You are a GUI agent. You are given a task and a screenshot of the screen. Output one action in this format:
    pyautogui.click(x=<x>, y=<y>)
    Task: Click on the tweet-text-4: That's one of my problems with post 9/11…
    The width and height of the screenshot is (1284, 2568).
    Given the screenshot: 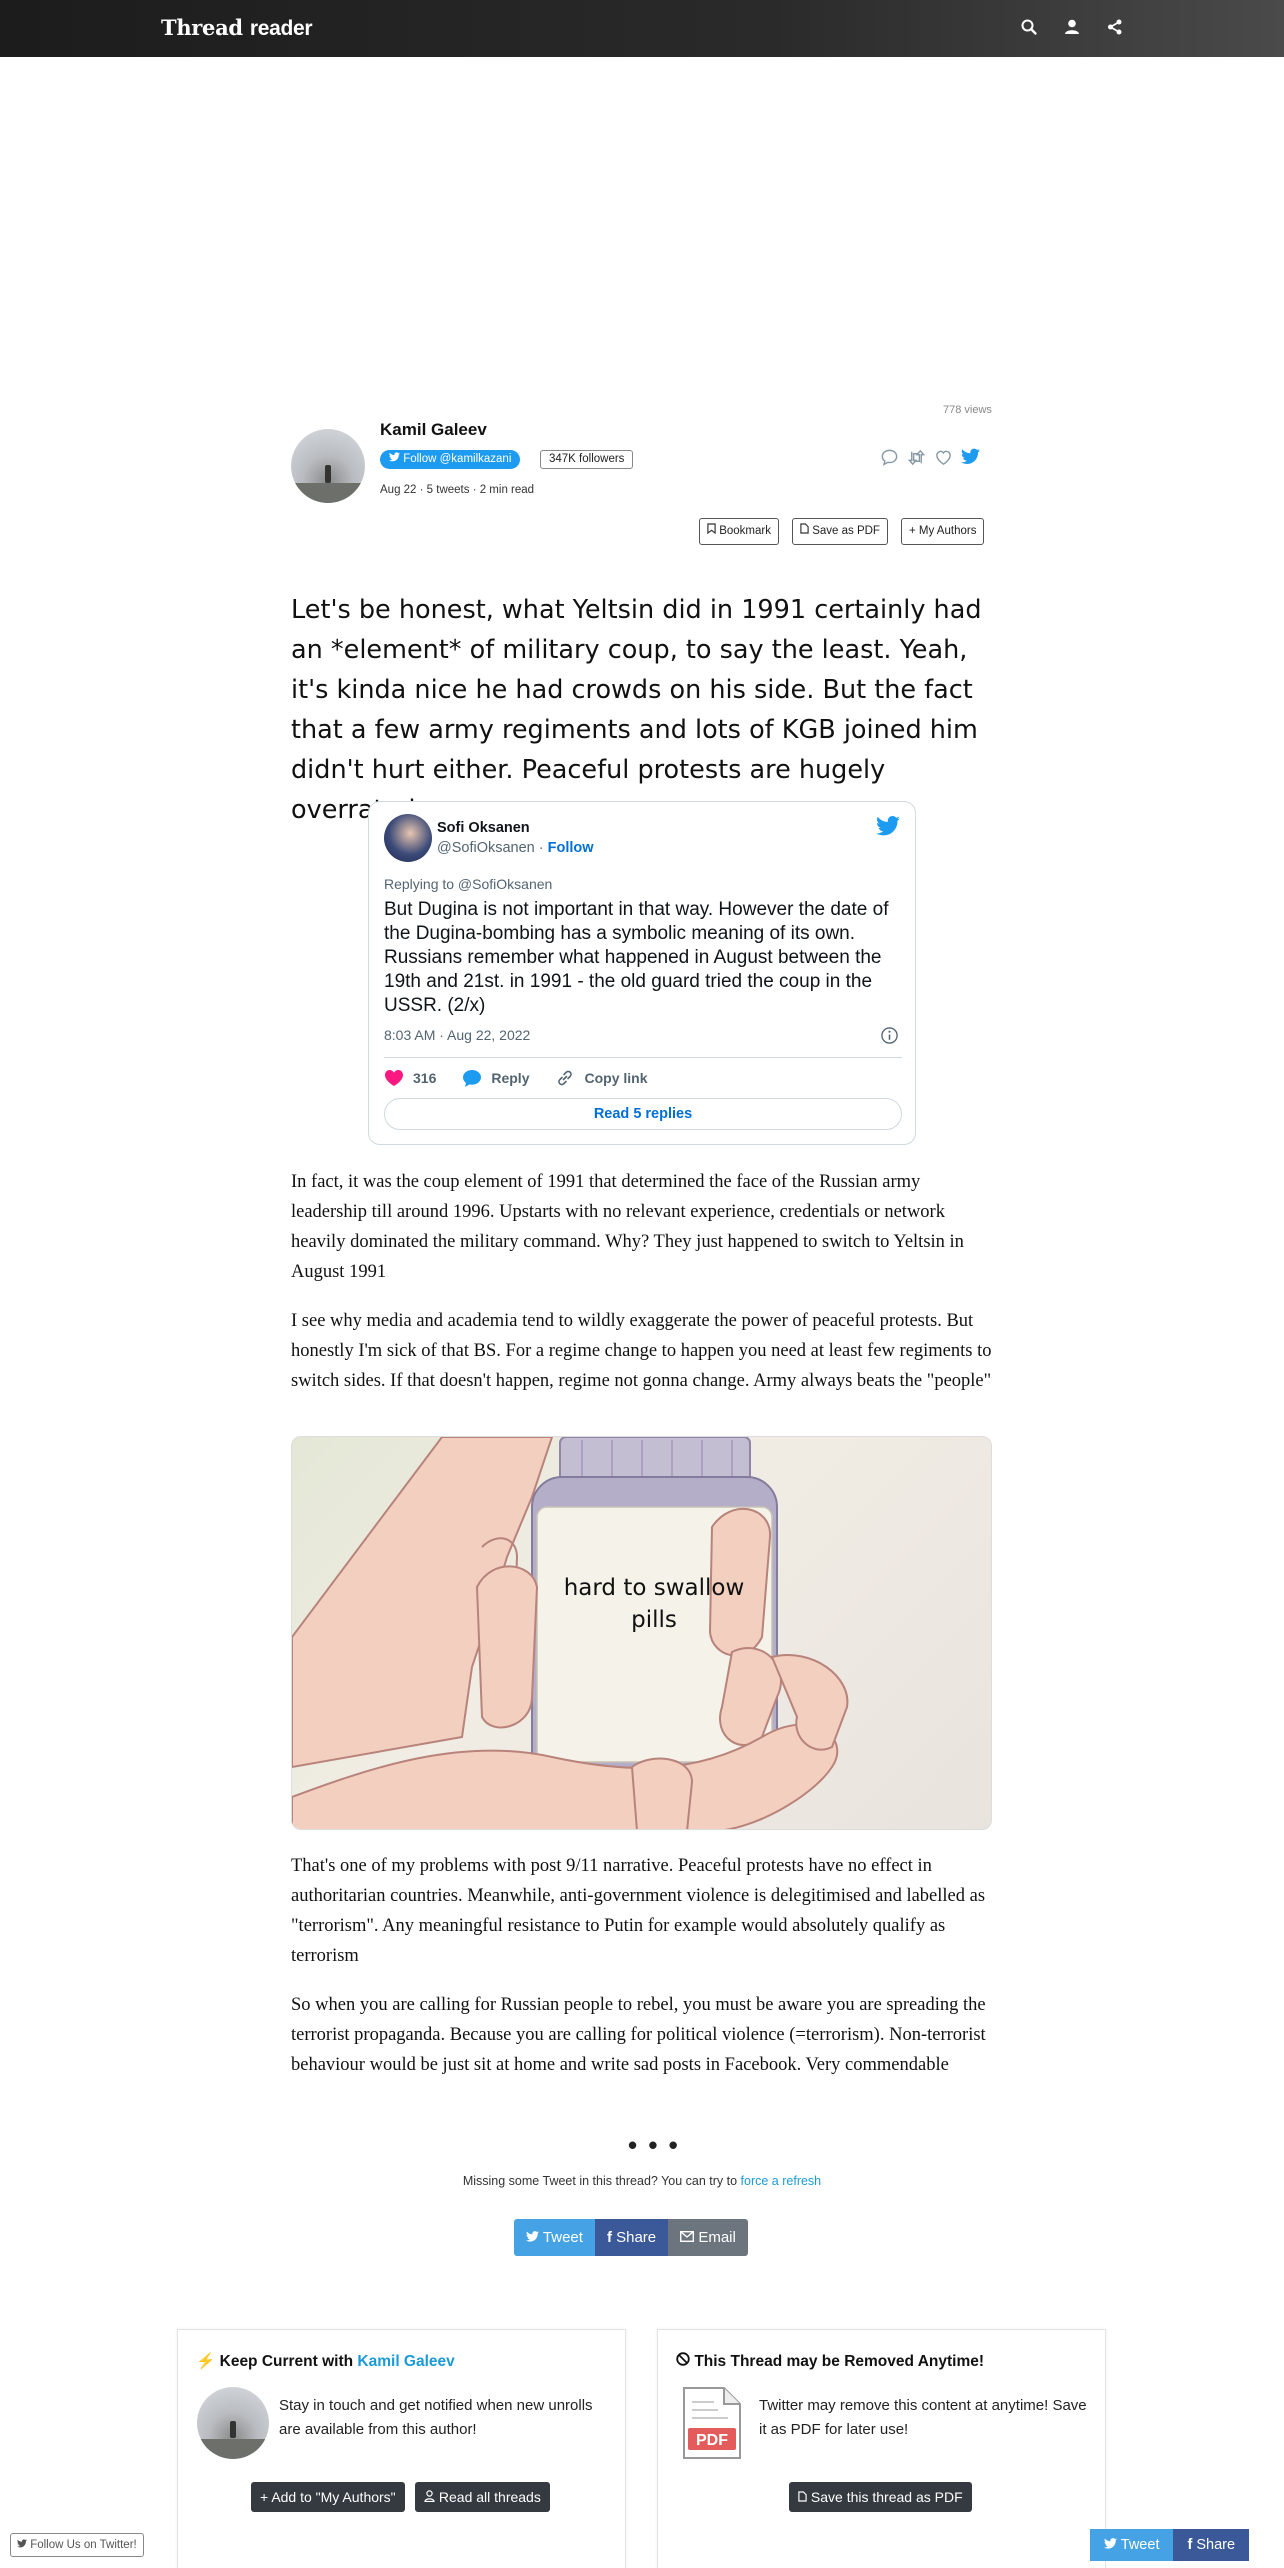 What is the action you would take?
    pyautogui.click(x=638, y=1911)
    